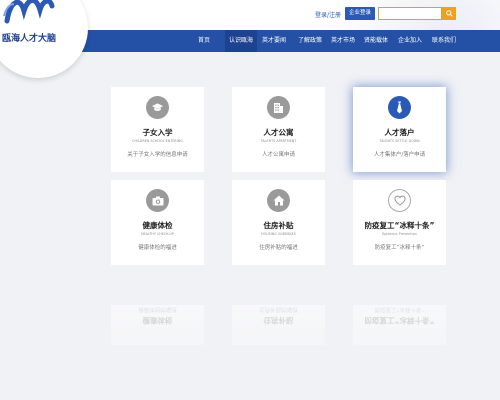  I want to click on service-card-health-checkup: 健康体检 HEALTHY CHECK-UP 健康体检的福进, so click(157, 222).